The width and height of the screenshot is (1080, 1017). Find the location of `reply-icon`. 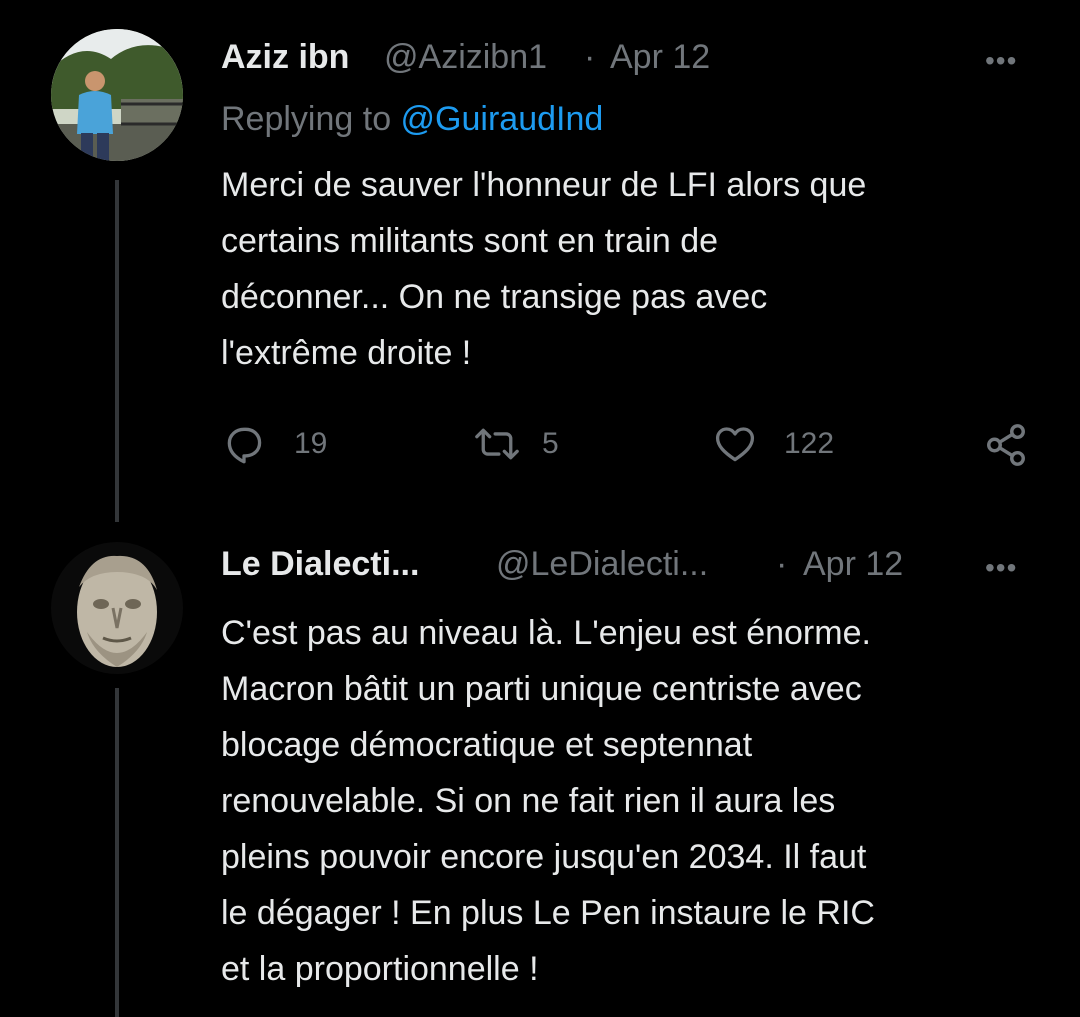

reply-icon is located at coordinates (244, 444).